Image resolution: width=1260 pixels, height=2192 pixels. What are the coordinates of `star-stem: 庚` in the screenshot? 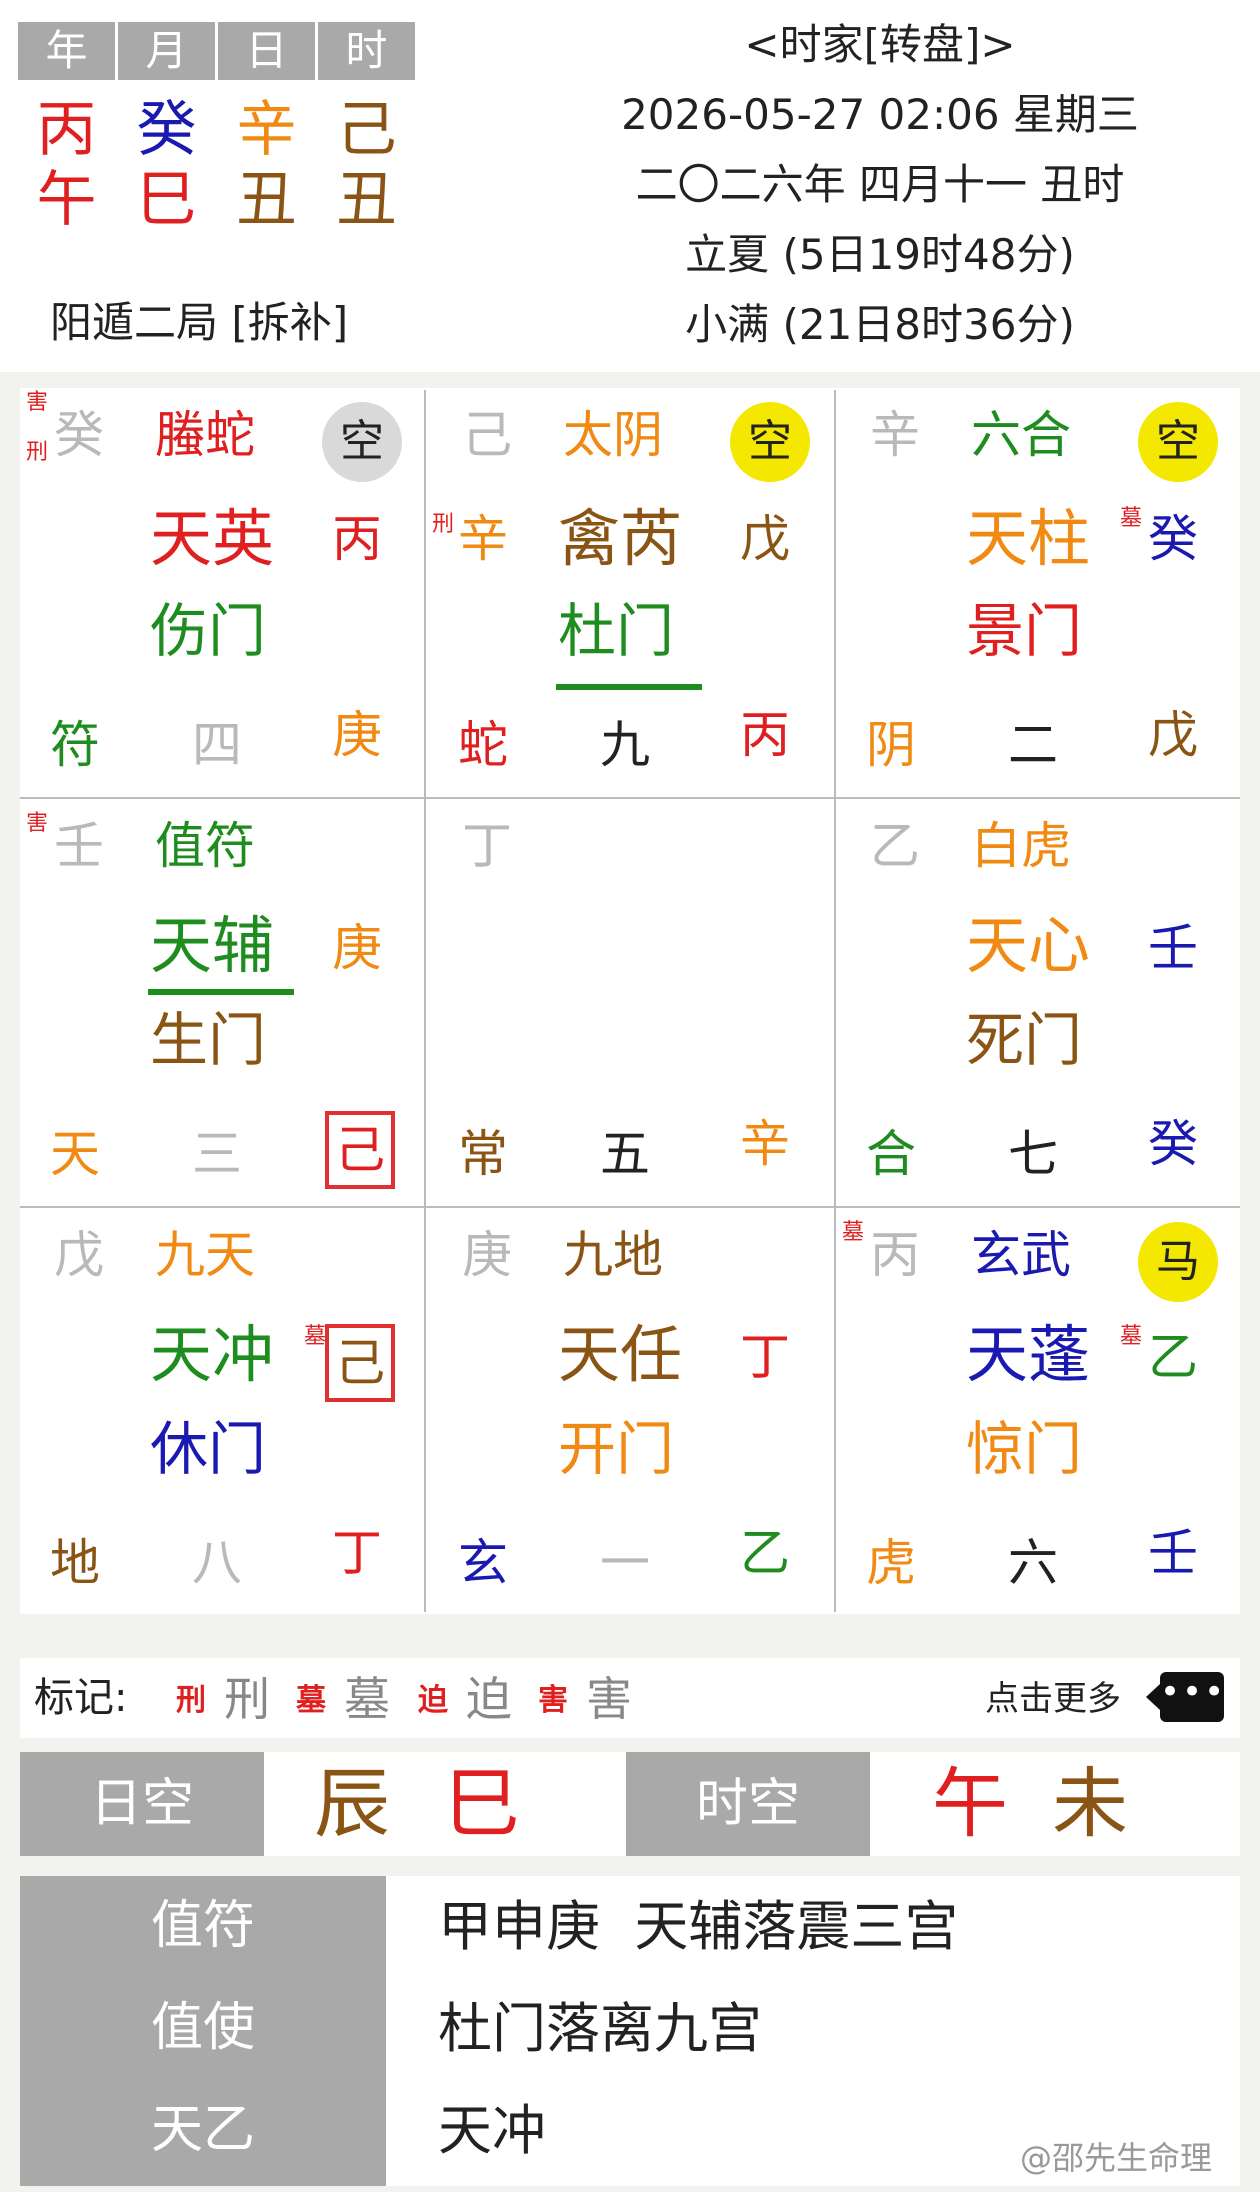 It's located at (357, 948).